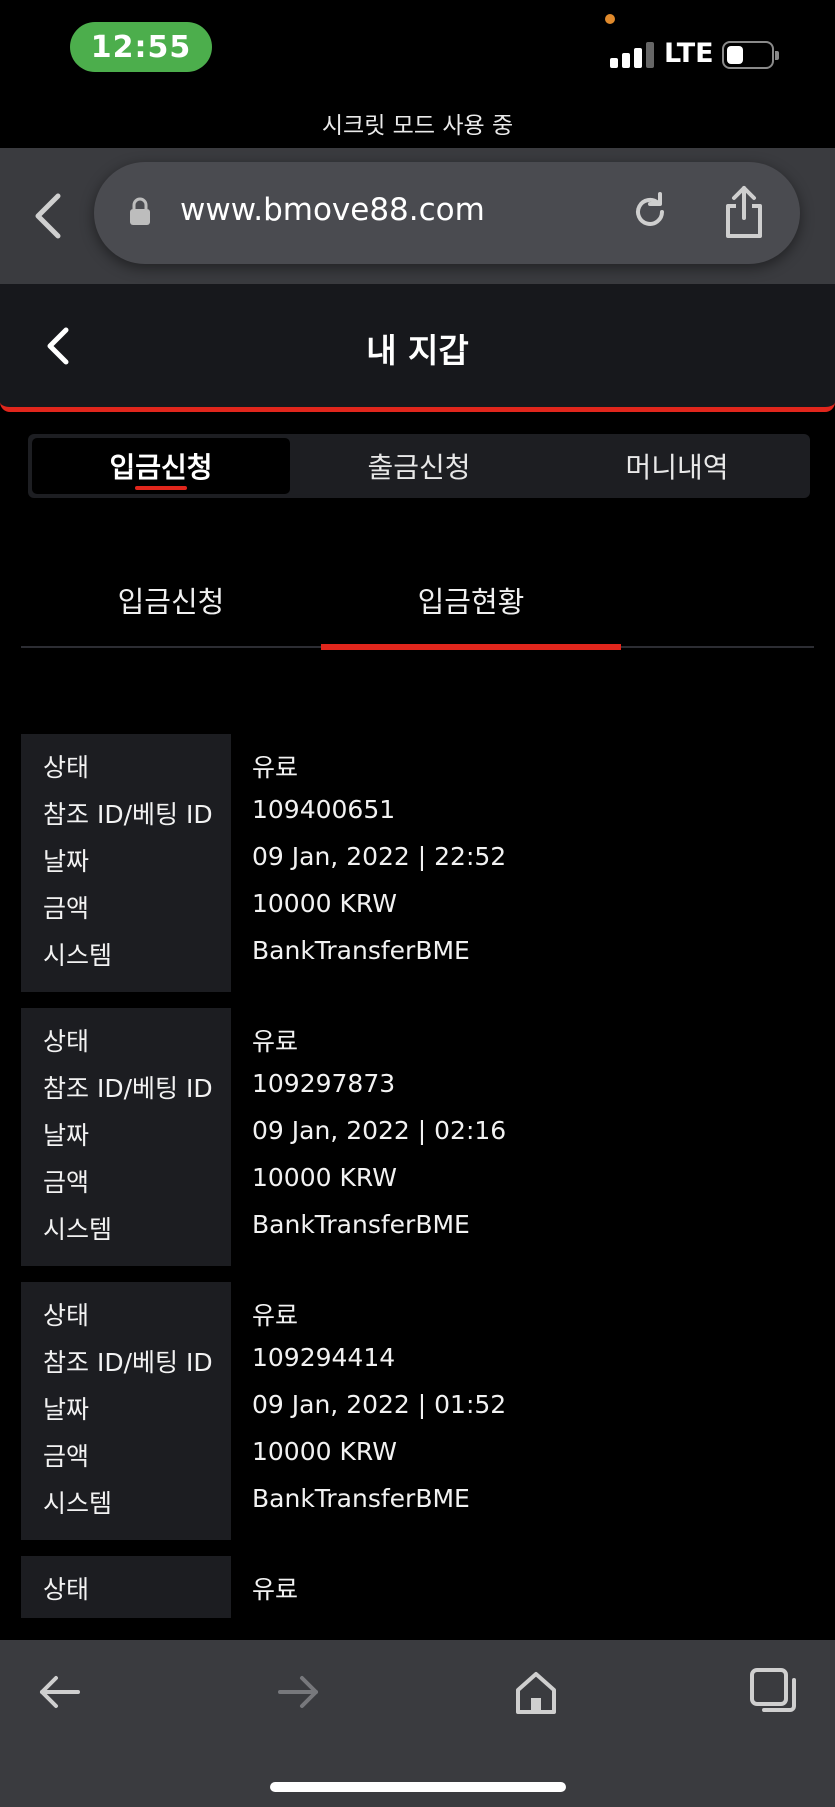 The height and width of the screenshot is (1807, 835). What do you see at coordinates (417, 126) in the screenshot?
I see `incognito-label: 시크릿 모드 사용 중` at bounding box center [417, 126].